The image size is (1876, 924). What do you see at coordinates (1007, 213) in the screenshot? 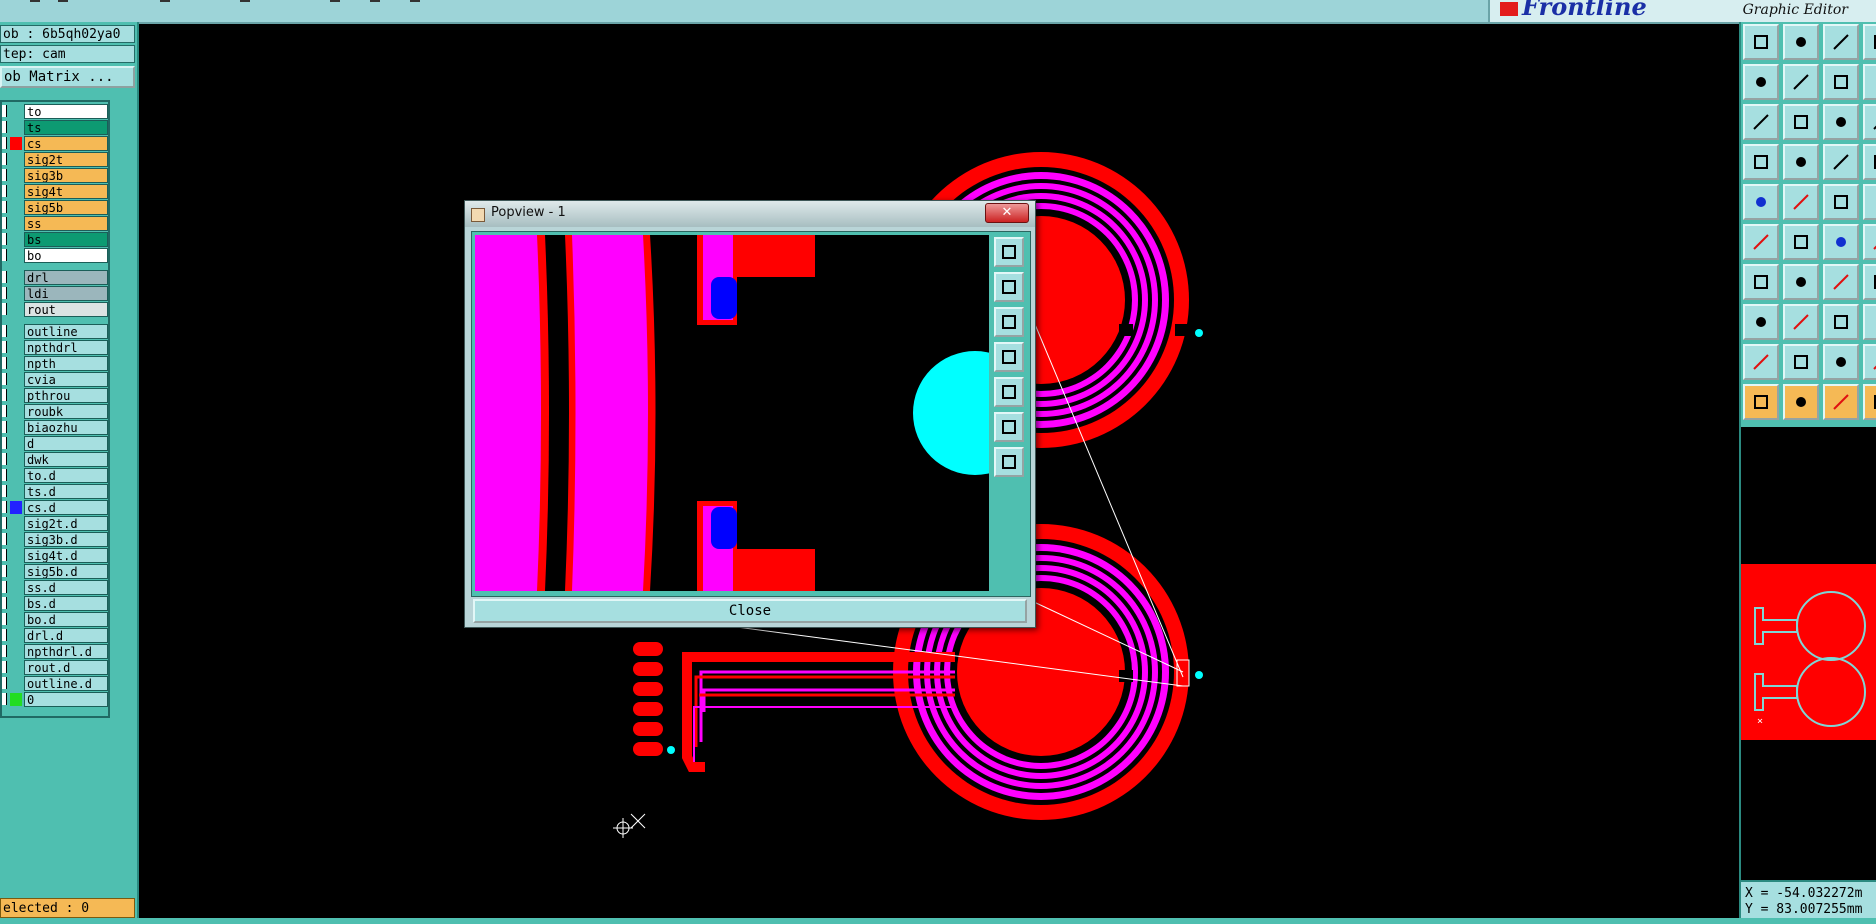
I see `window-close-button: ✕` at bounding box center [1007, 213].